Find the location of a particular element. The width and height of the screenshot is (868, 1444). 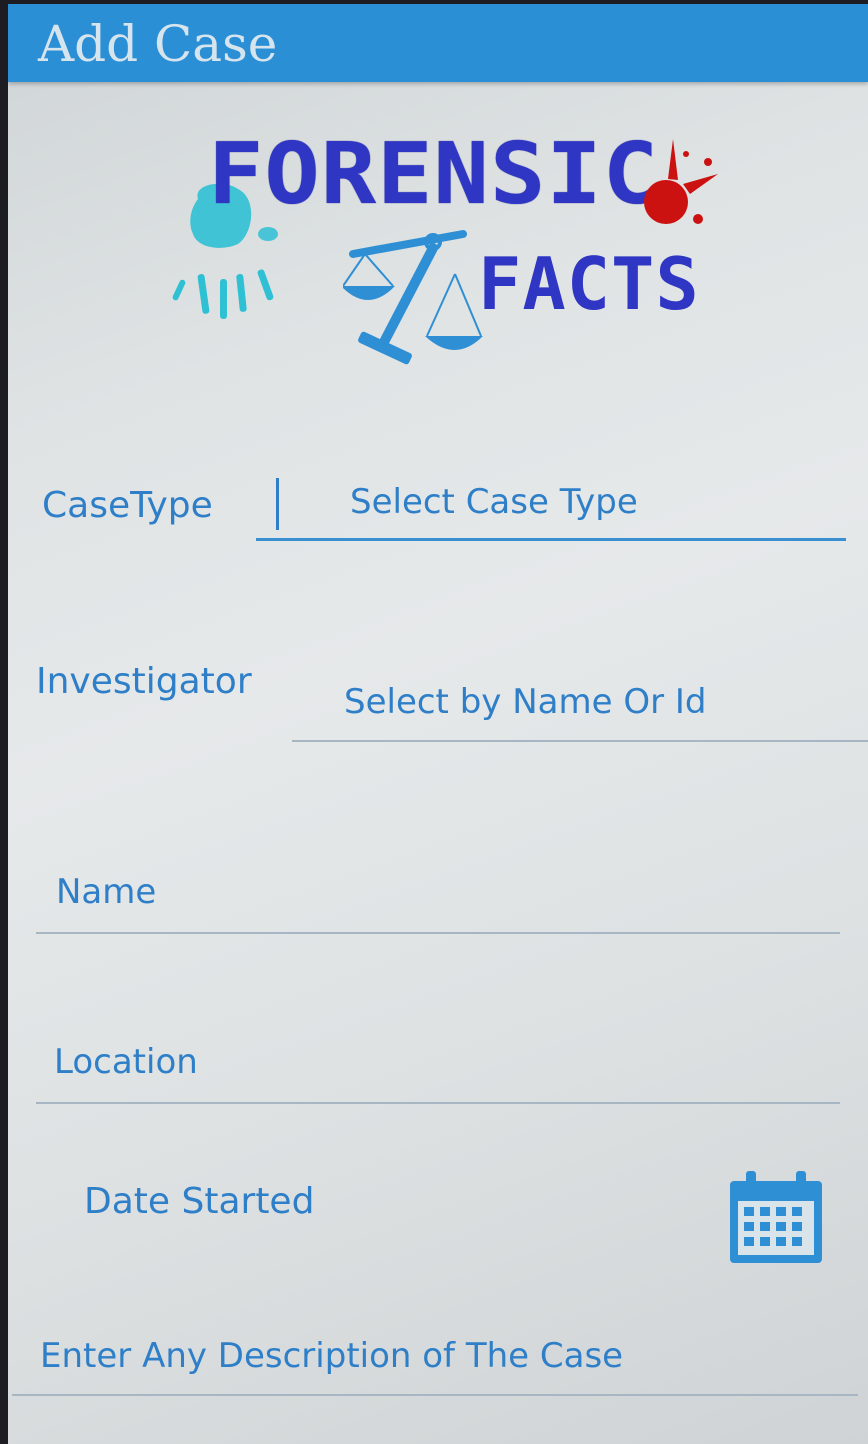

investigator-input: Select by Name Or Id is located at coordinates (525, 702).